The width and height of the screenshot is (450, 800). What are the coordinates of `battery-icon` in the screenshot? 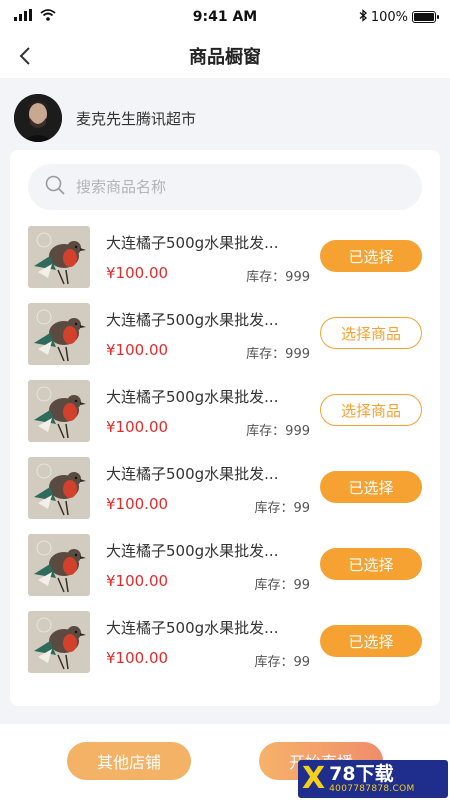 It's located at (425, 17).